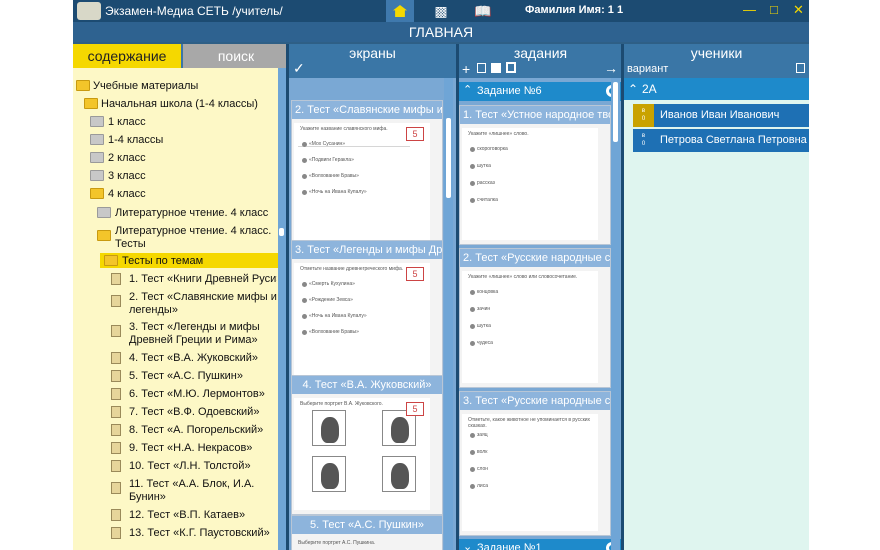 This screenshot has height=550, width=880. What do you see at coordinates (236, 56) in the screenshot?
I see `tab-search: поиск` at bounding box center [236, 56].